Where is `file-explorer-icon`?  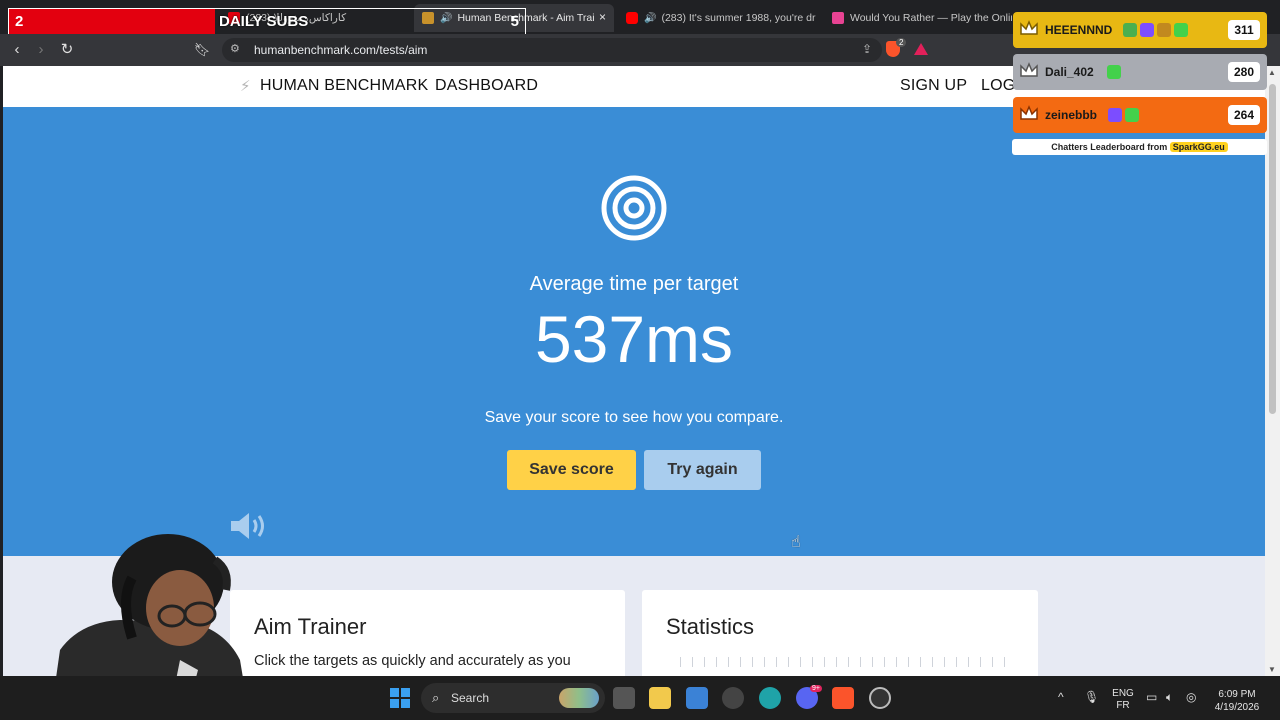
file-explorer-icon is located at coordinates (660, 698).